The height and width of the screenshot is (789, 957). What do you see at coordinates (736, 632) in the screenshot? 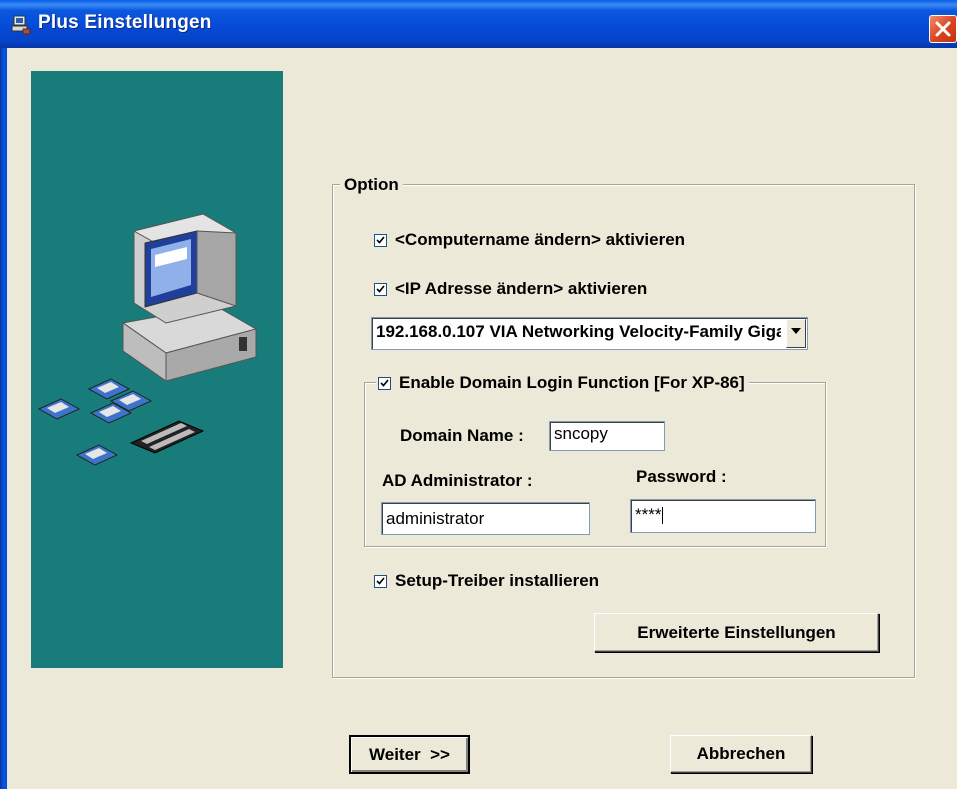
I see `advanced-settings-button: Erweiterte Einstellungen` at bounding box center [736, 632].